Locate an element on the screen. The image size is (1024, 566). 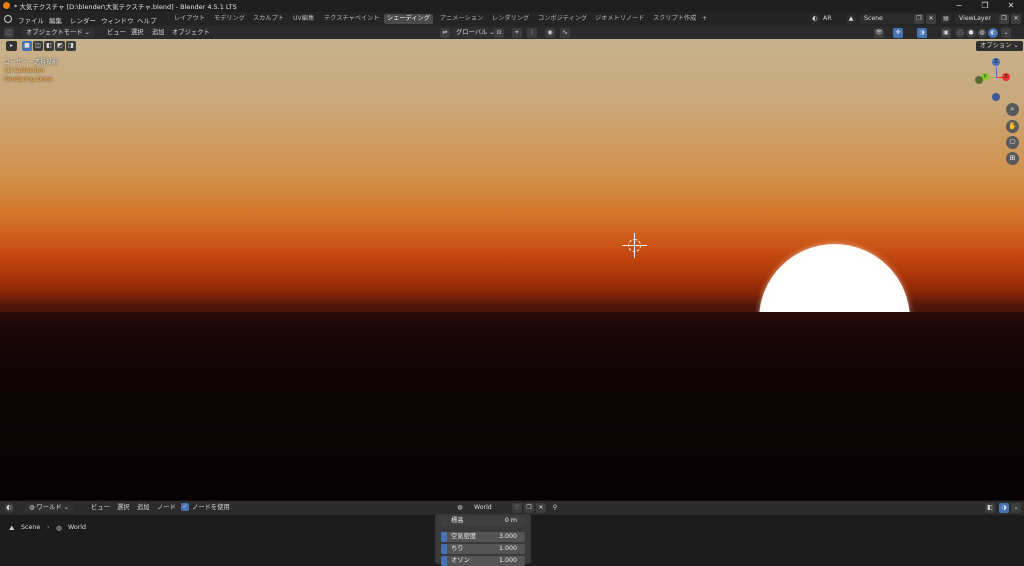
snap-target-icon: ⋮ is located at coordinates (532, 33).